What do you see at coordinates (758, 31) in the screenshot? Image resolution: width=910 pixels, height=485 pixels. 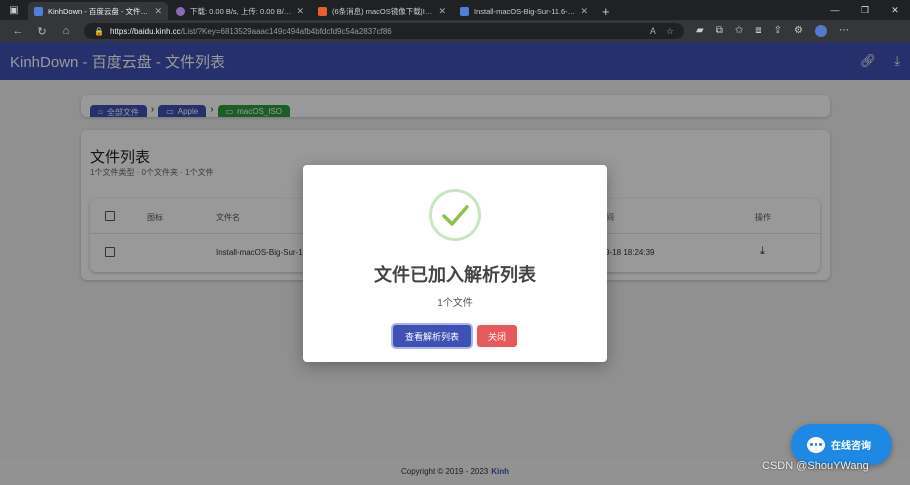 I see `collections-icon: ⧈` at bounding box center [758, 31].